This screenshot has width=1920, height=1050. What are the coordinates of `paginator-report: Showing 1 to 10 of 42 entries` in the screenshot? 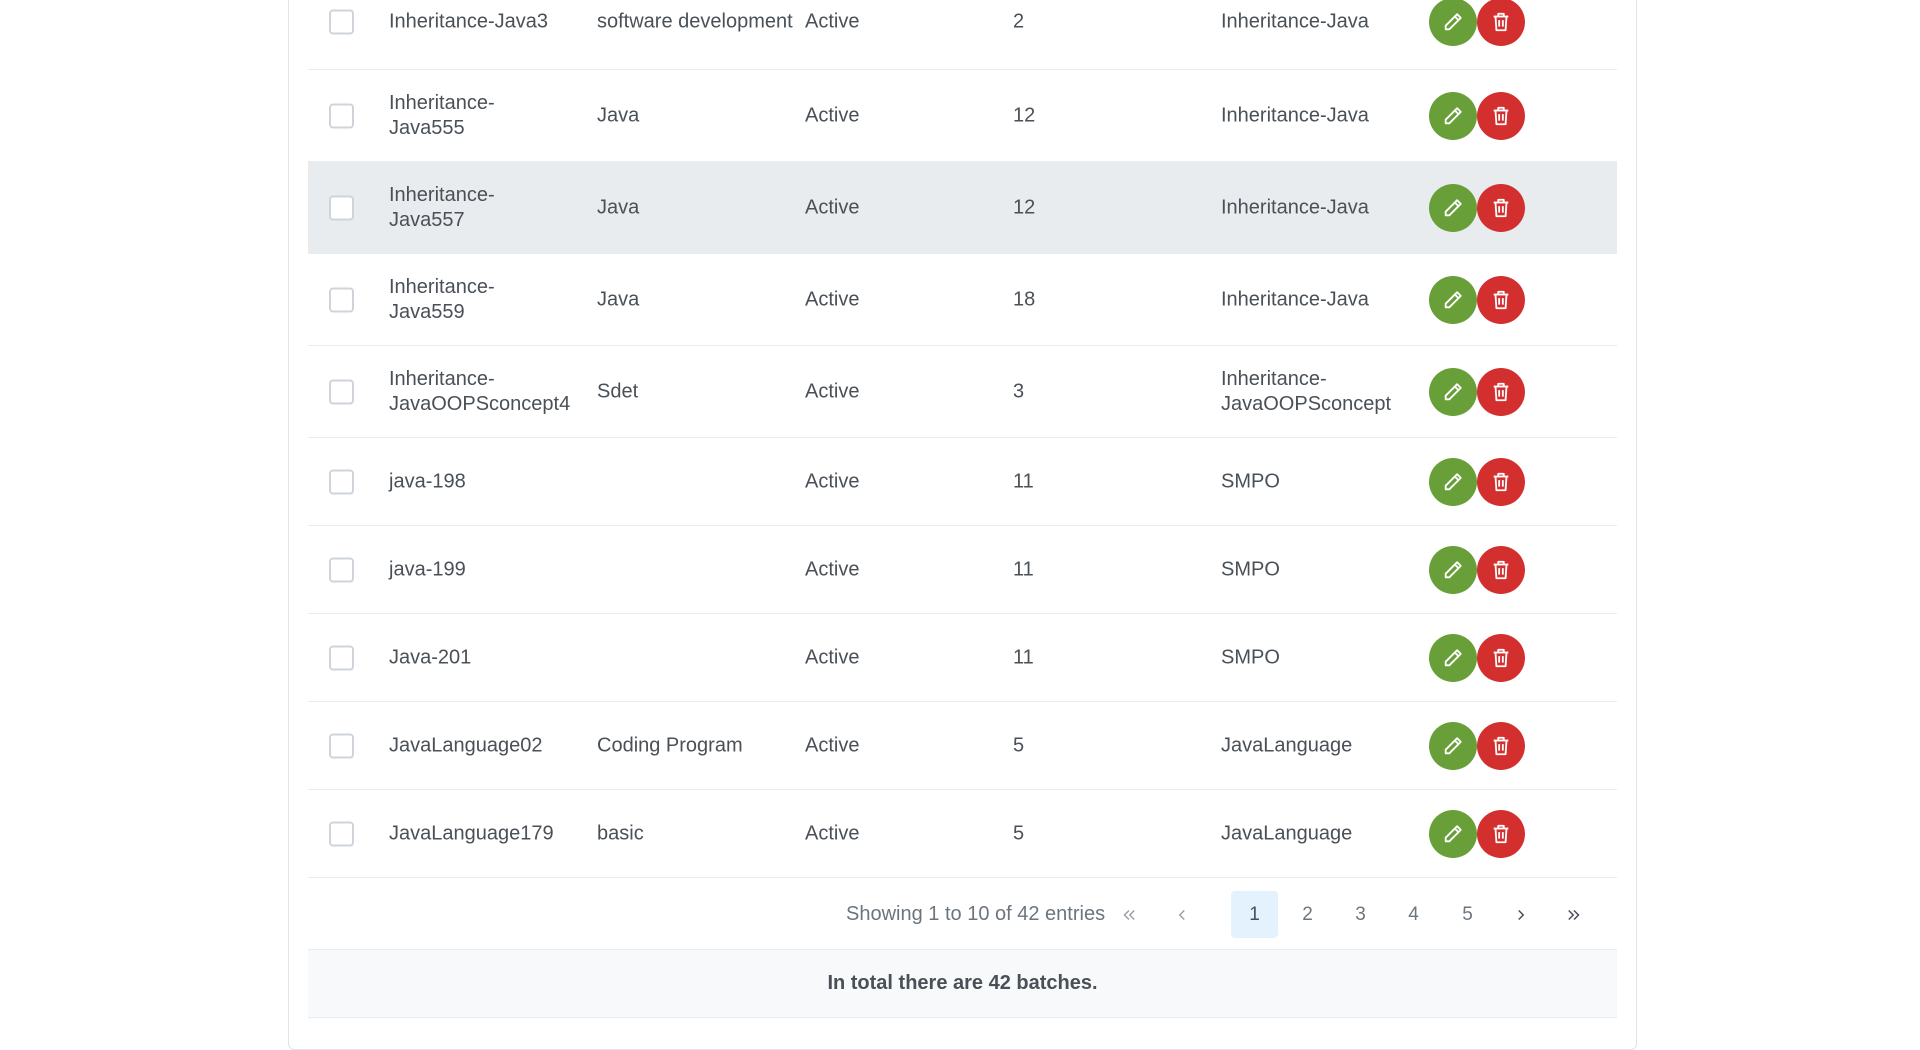 It's located at (976, 914).